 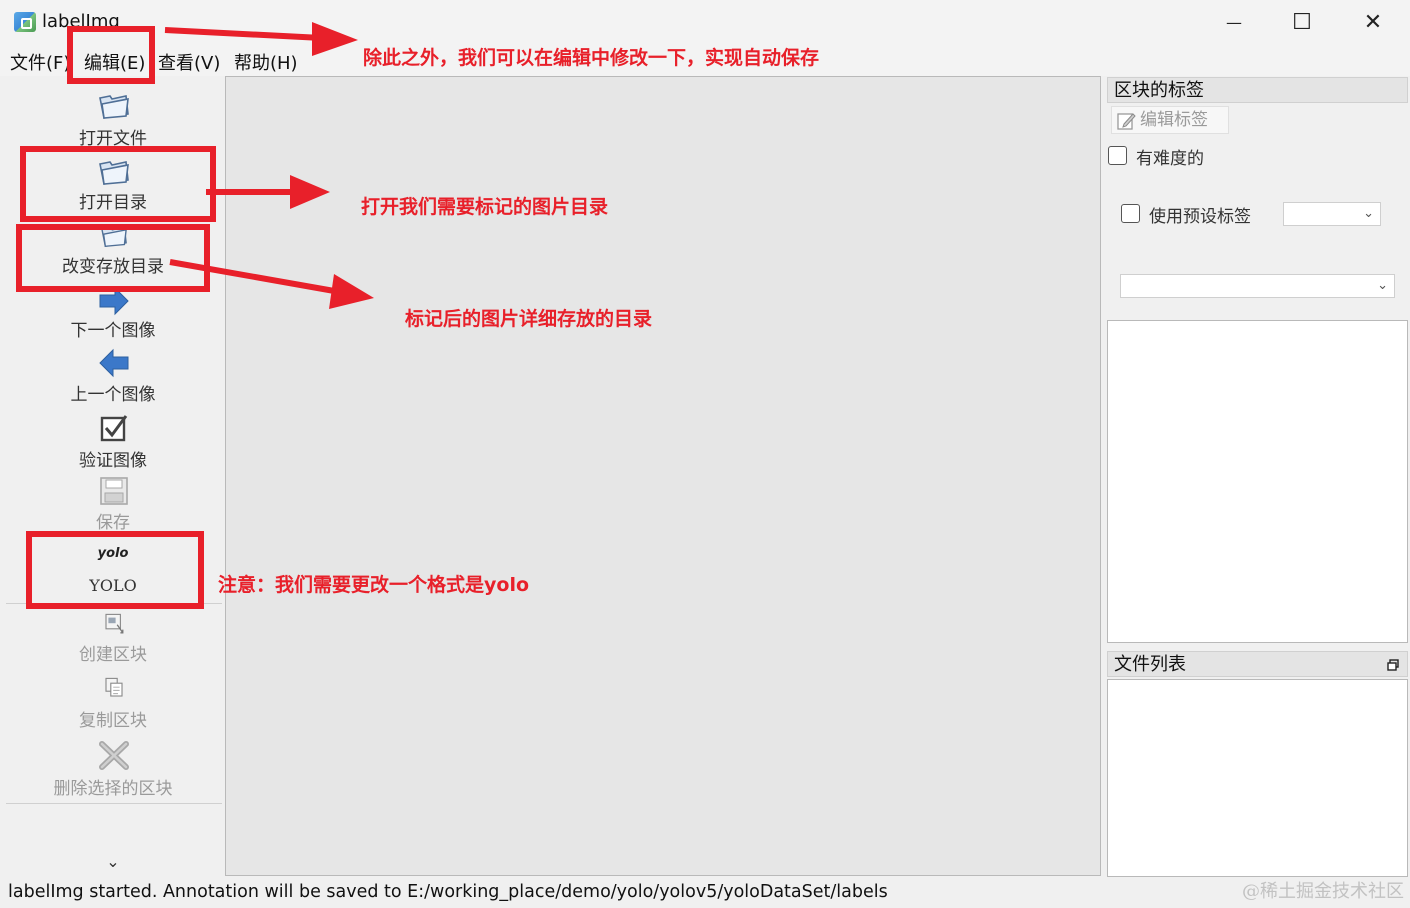 I want to click on difficult-checkbox, so click(x=1117, y=155).